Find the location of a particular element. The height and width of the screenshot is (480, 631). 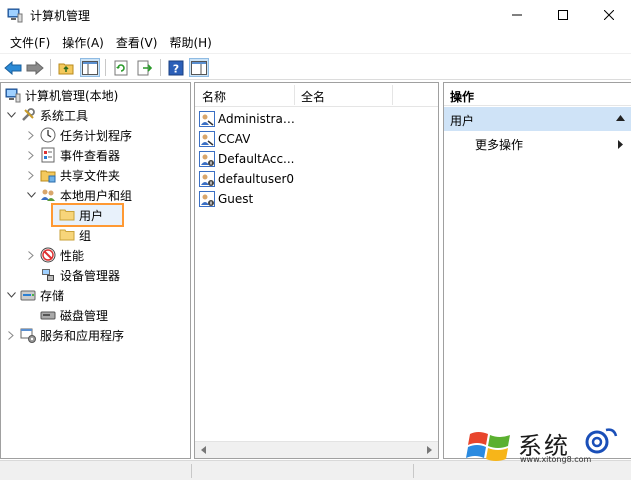

up-folder-button is located at coordinates (66, 67).